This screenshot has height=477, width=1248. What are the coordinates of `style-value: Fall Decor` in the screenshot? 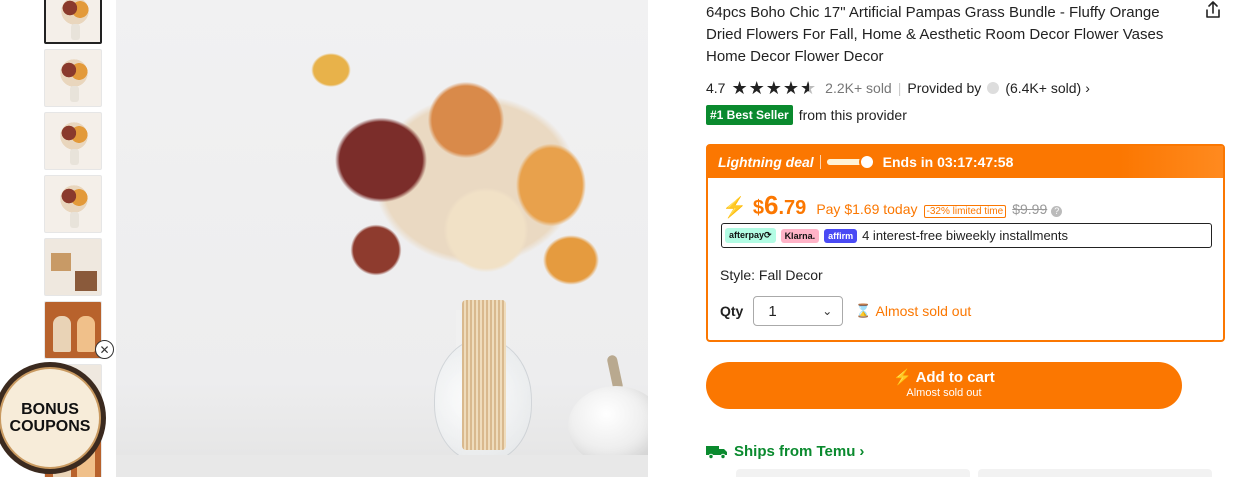 It's located at (790, 275).